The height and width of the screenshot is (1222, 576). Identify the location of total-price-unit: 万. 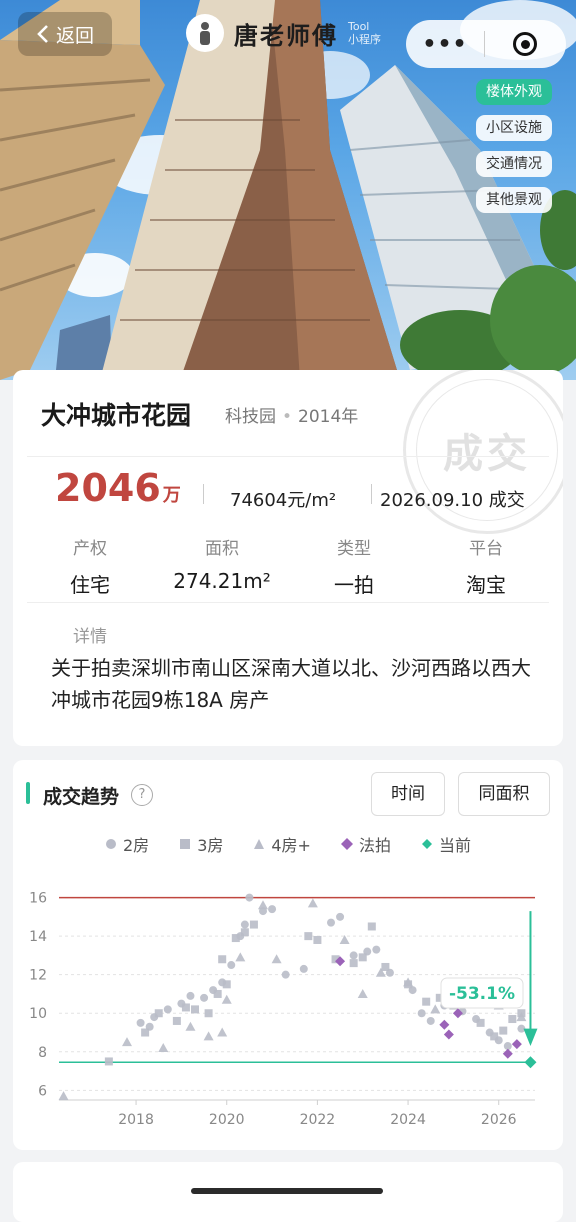
(171, 495).